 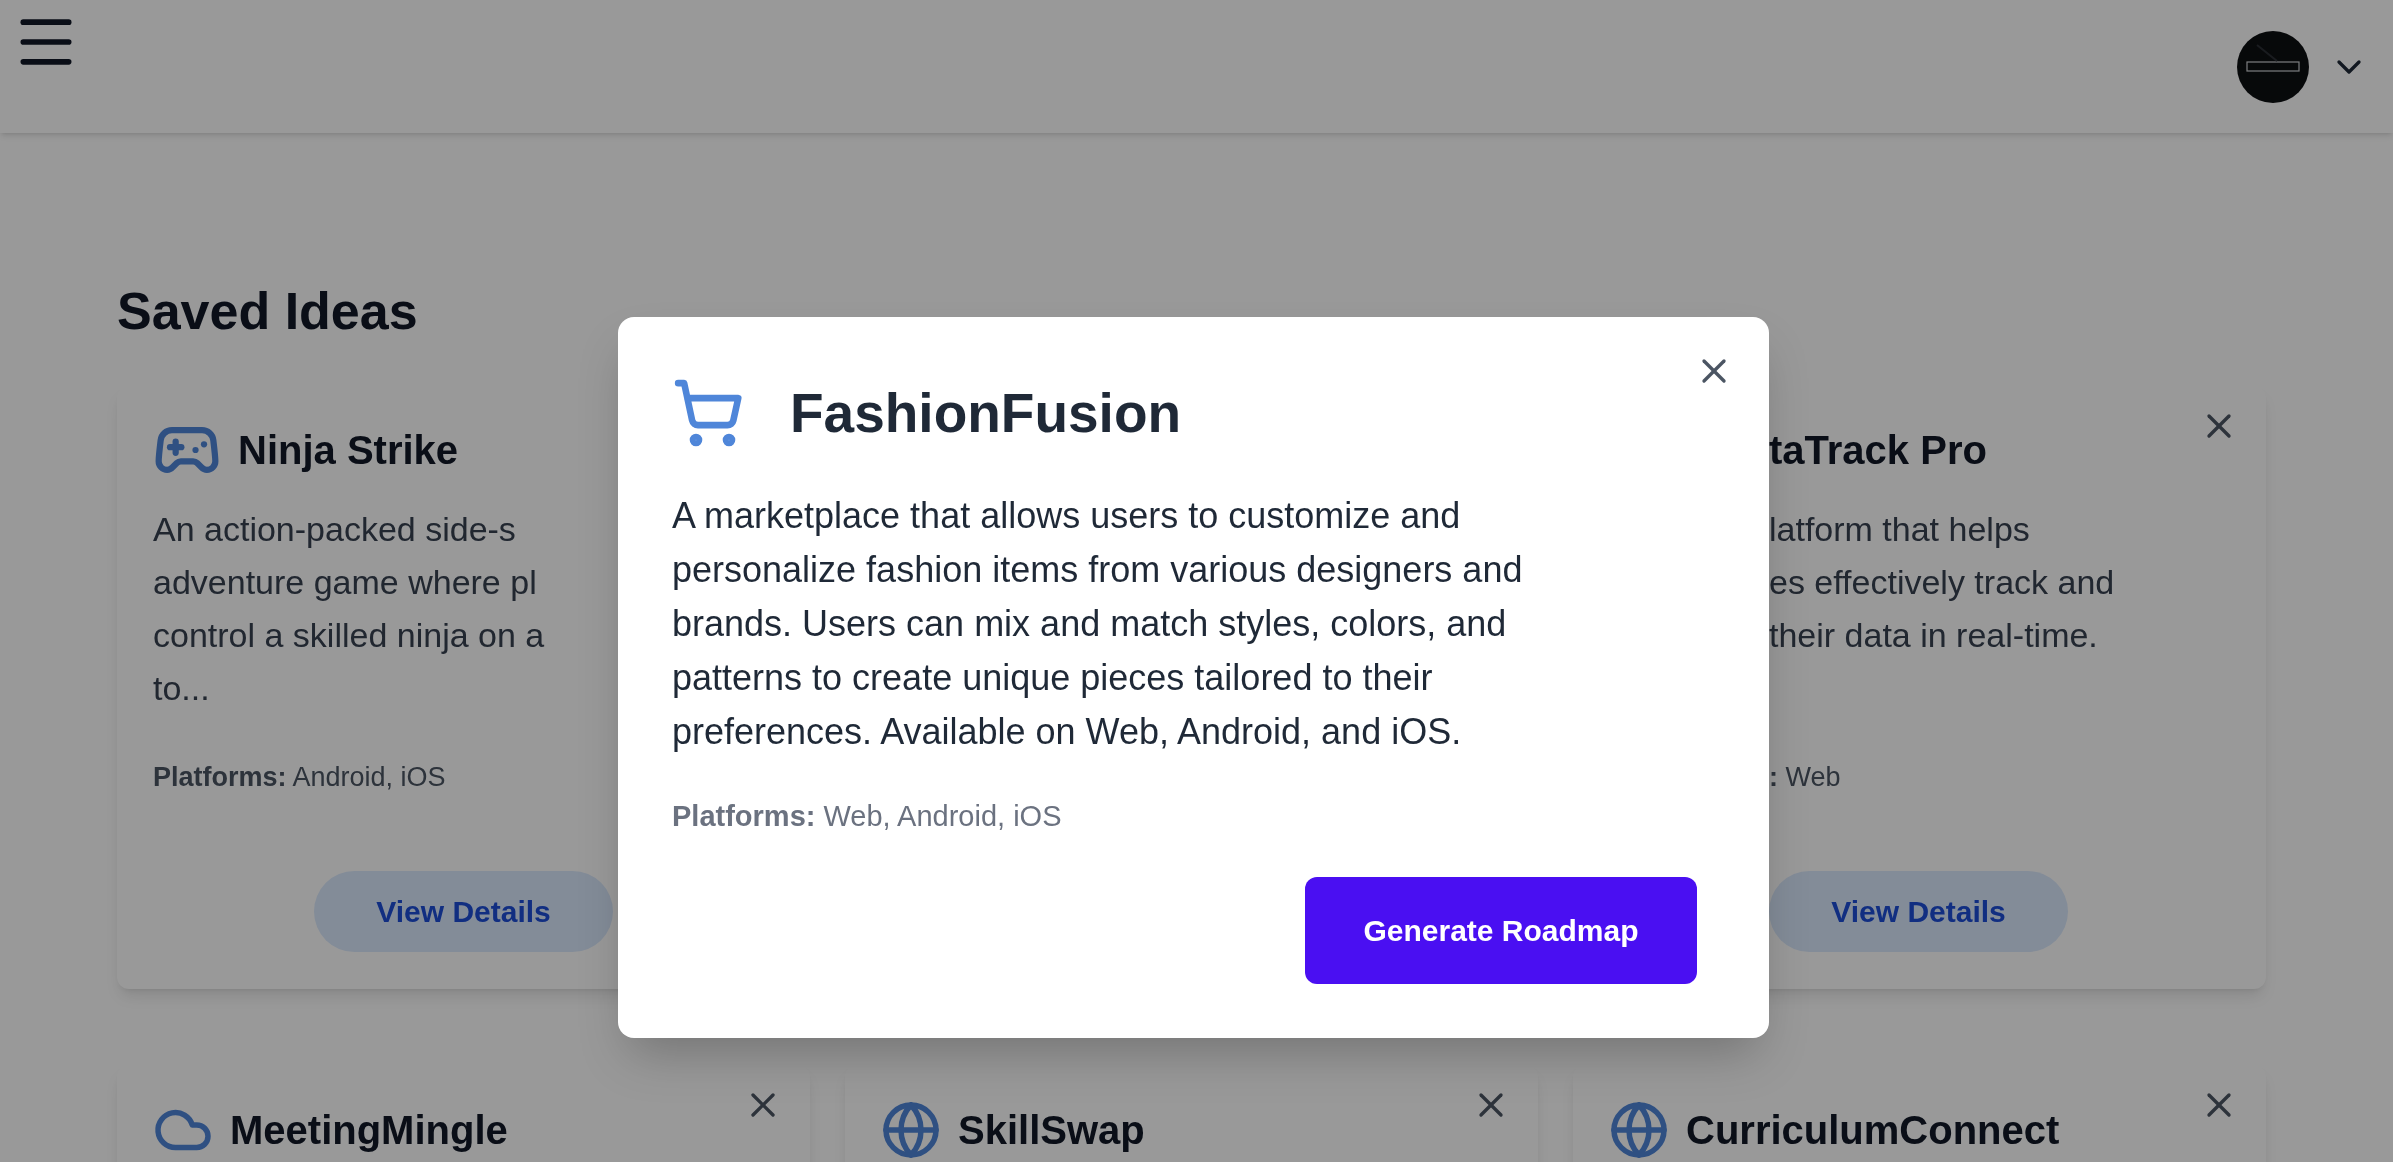 What do you see at coordinates (1098, 624) in the screenshot?
I see `dialog-description: A marketplace that allows users to customize and personalize fashion items from various designers and brands. Users can mix and match styles, colors, and patterns to create unique pieces tailored to their preferences. Available on Web, Android, and iOS.` at bounding box center [1098, 624].